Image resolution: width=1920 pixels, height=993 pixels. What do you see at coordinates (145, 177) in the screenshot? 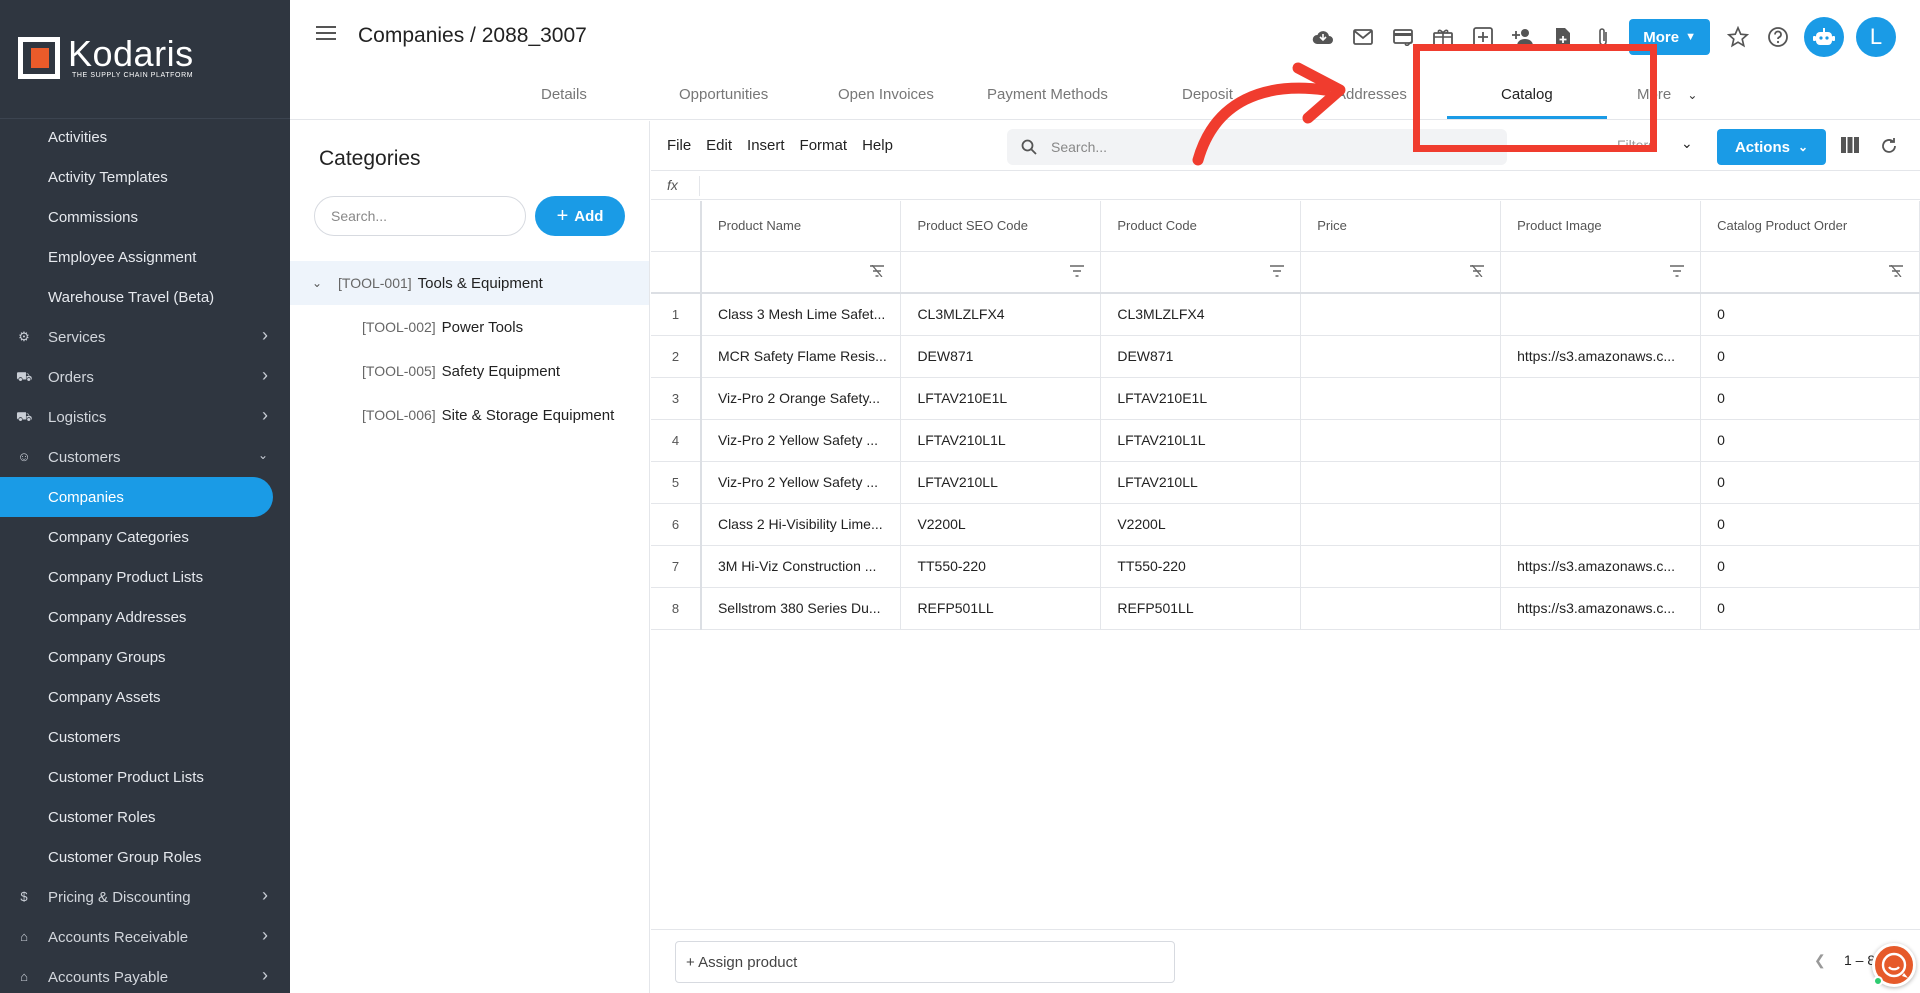
I see `sidebar-item-activity-templates: Activity Templates` at bounding box center [145, 177].